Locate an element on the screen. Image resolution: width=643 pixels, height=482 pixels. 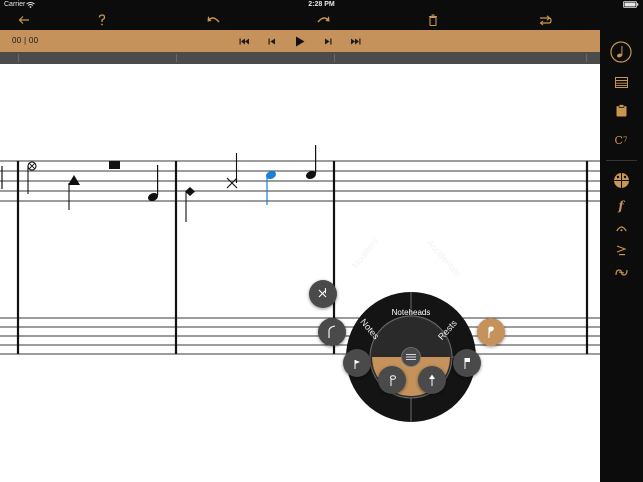
ornament-icon is located at coordinates (621, 272).